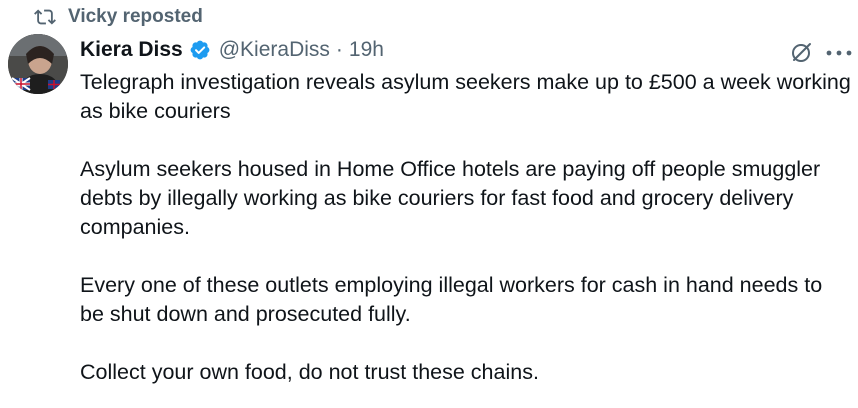 This screenshot has height=408, width=858. I want to click on repost-indicator: Vicky reposted, so click(118, 17).